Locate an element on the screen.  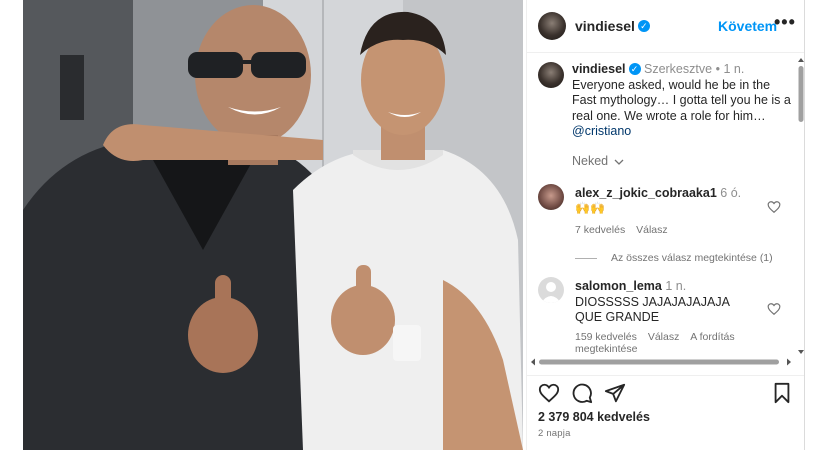
comment-meta: 7 kedvelés Válasz is located at coordinates (621, 230).